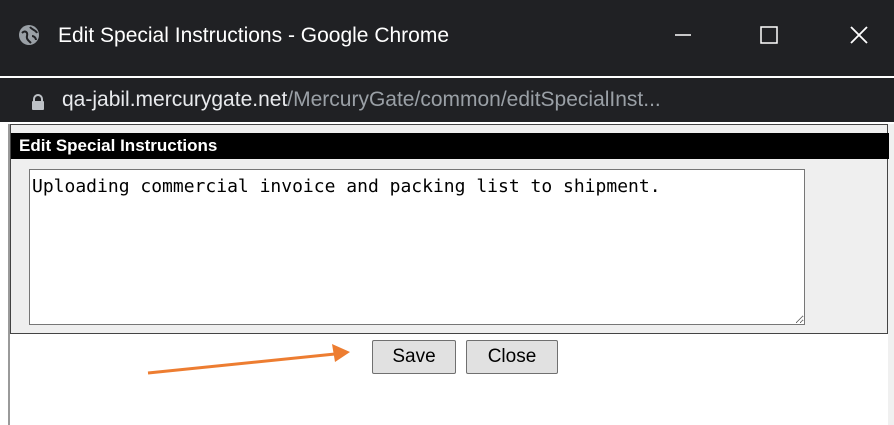  What do you see at coordinates (29, 35) in the screenshot?
I see `globe-icon` at bounding box center [29, 35].